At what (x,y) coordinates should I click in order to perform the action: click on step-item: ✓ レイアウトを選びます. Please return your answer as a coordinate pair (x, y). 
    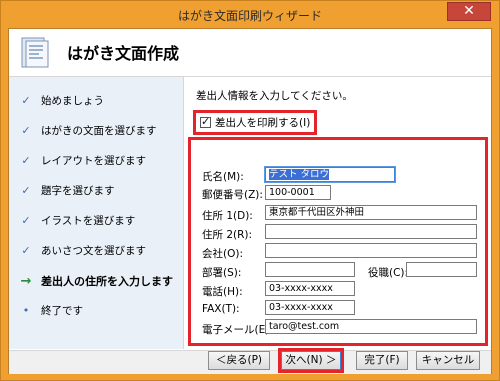
    Looking at the image, I should click on (82, 160).